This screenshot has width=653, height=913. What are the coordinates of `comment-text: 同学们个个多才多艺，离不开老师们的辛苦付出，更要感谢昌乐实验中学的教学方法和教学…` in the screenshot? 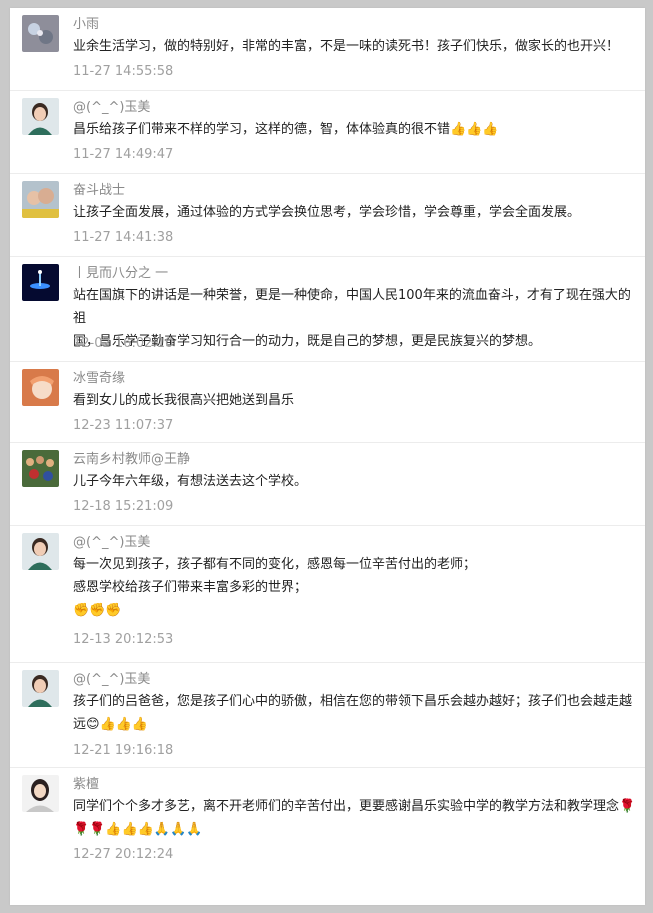 It's located at (354, 818).